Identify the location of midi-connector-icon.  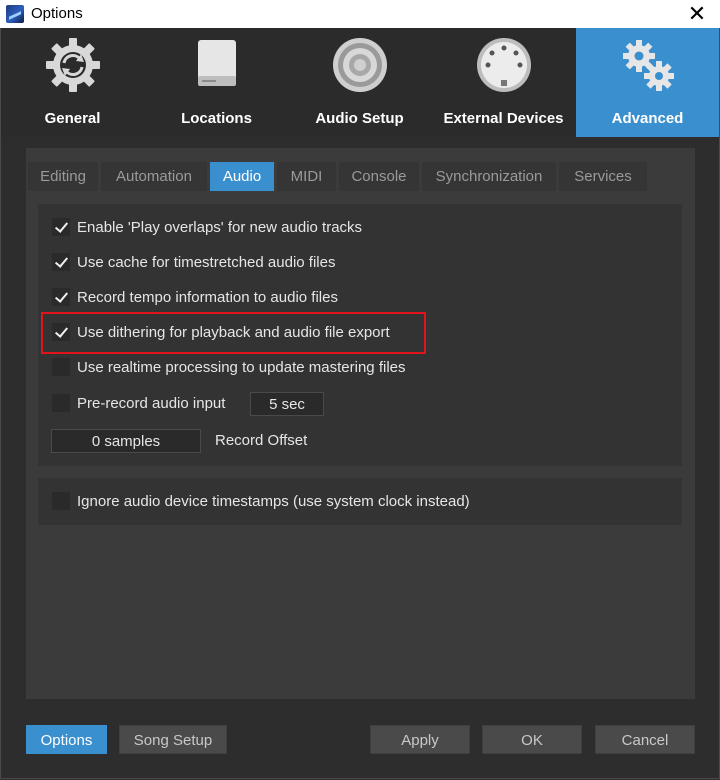
(504, 65).